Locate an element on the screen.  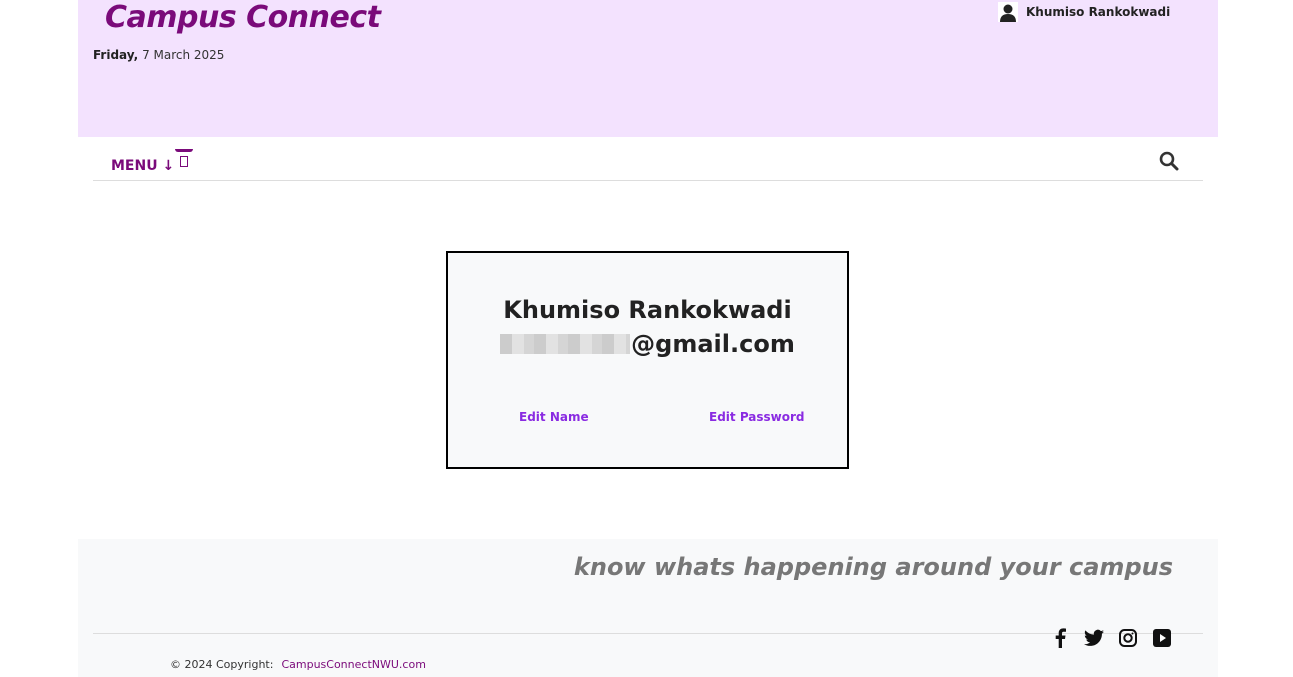
site-link: CampusConnectNWU.com is located at coordinates (353, 664).